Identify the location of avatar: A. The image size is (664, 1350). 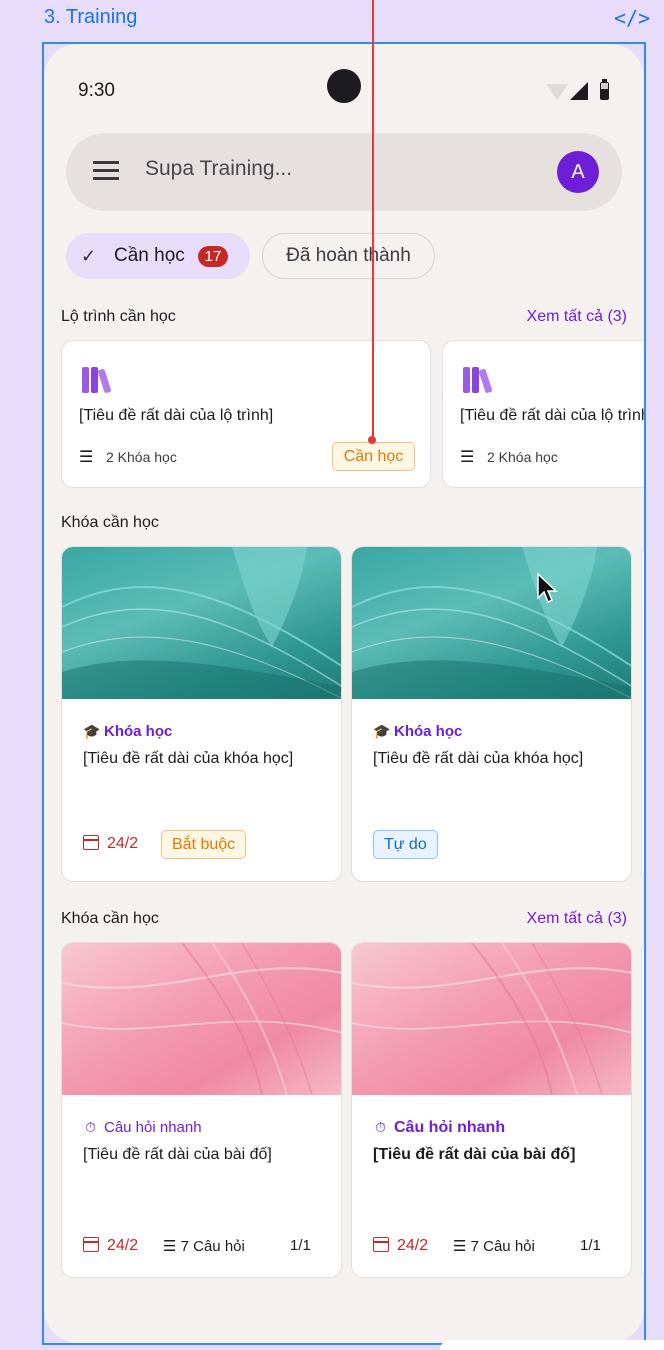
(578, 172).